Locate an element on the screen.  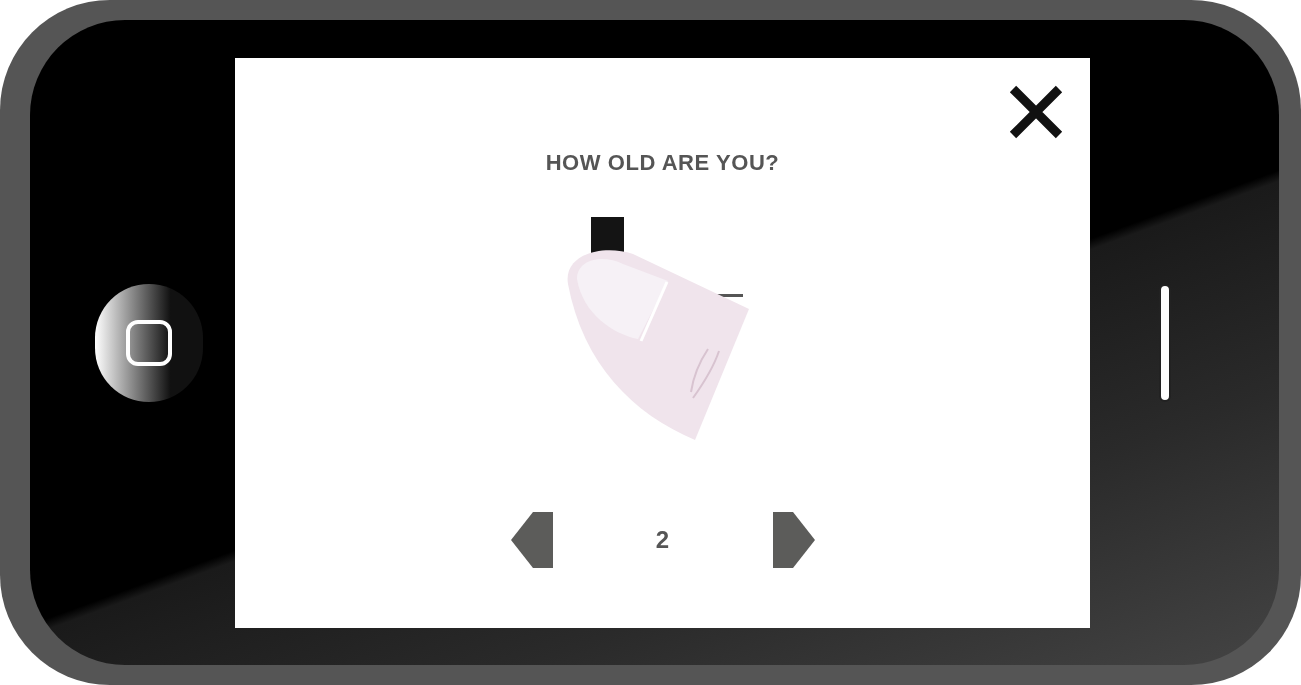
page-number: 2 is located at coordinates (662, 539).